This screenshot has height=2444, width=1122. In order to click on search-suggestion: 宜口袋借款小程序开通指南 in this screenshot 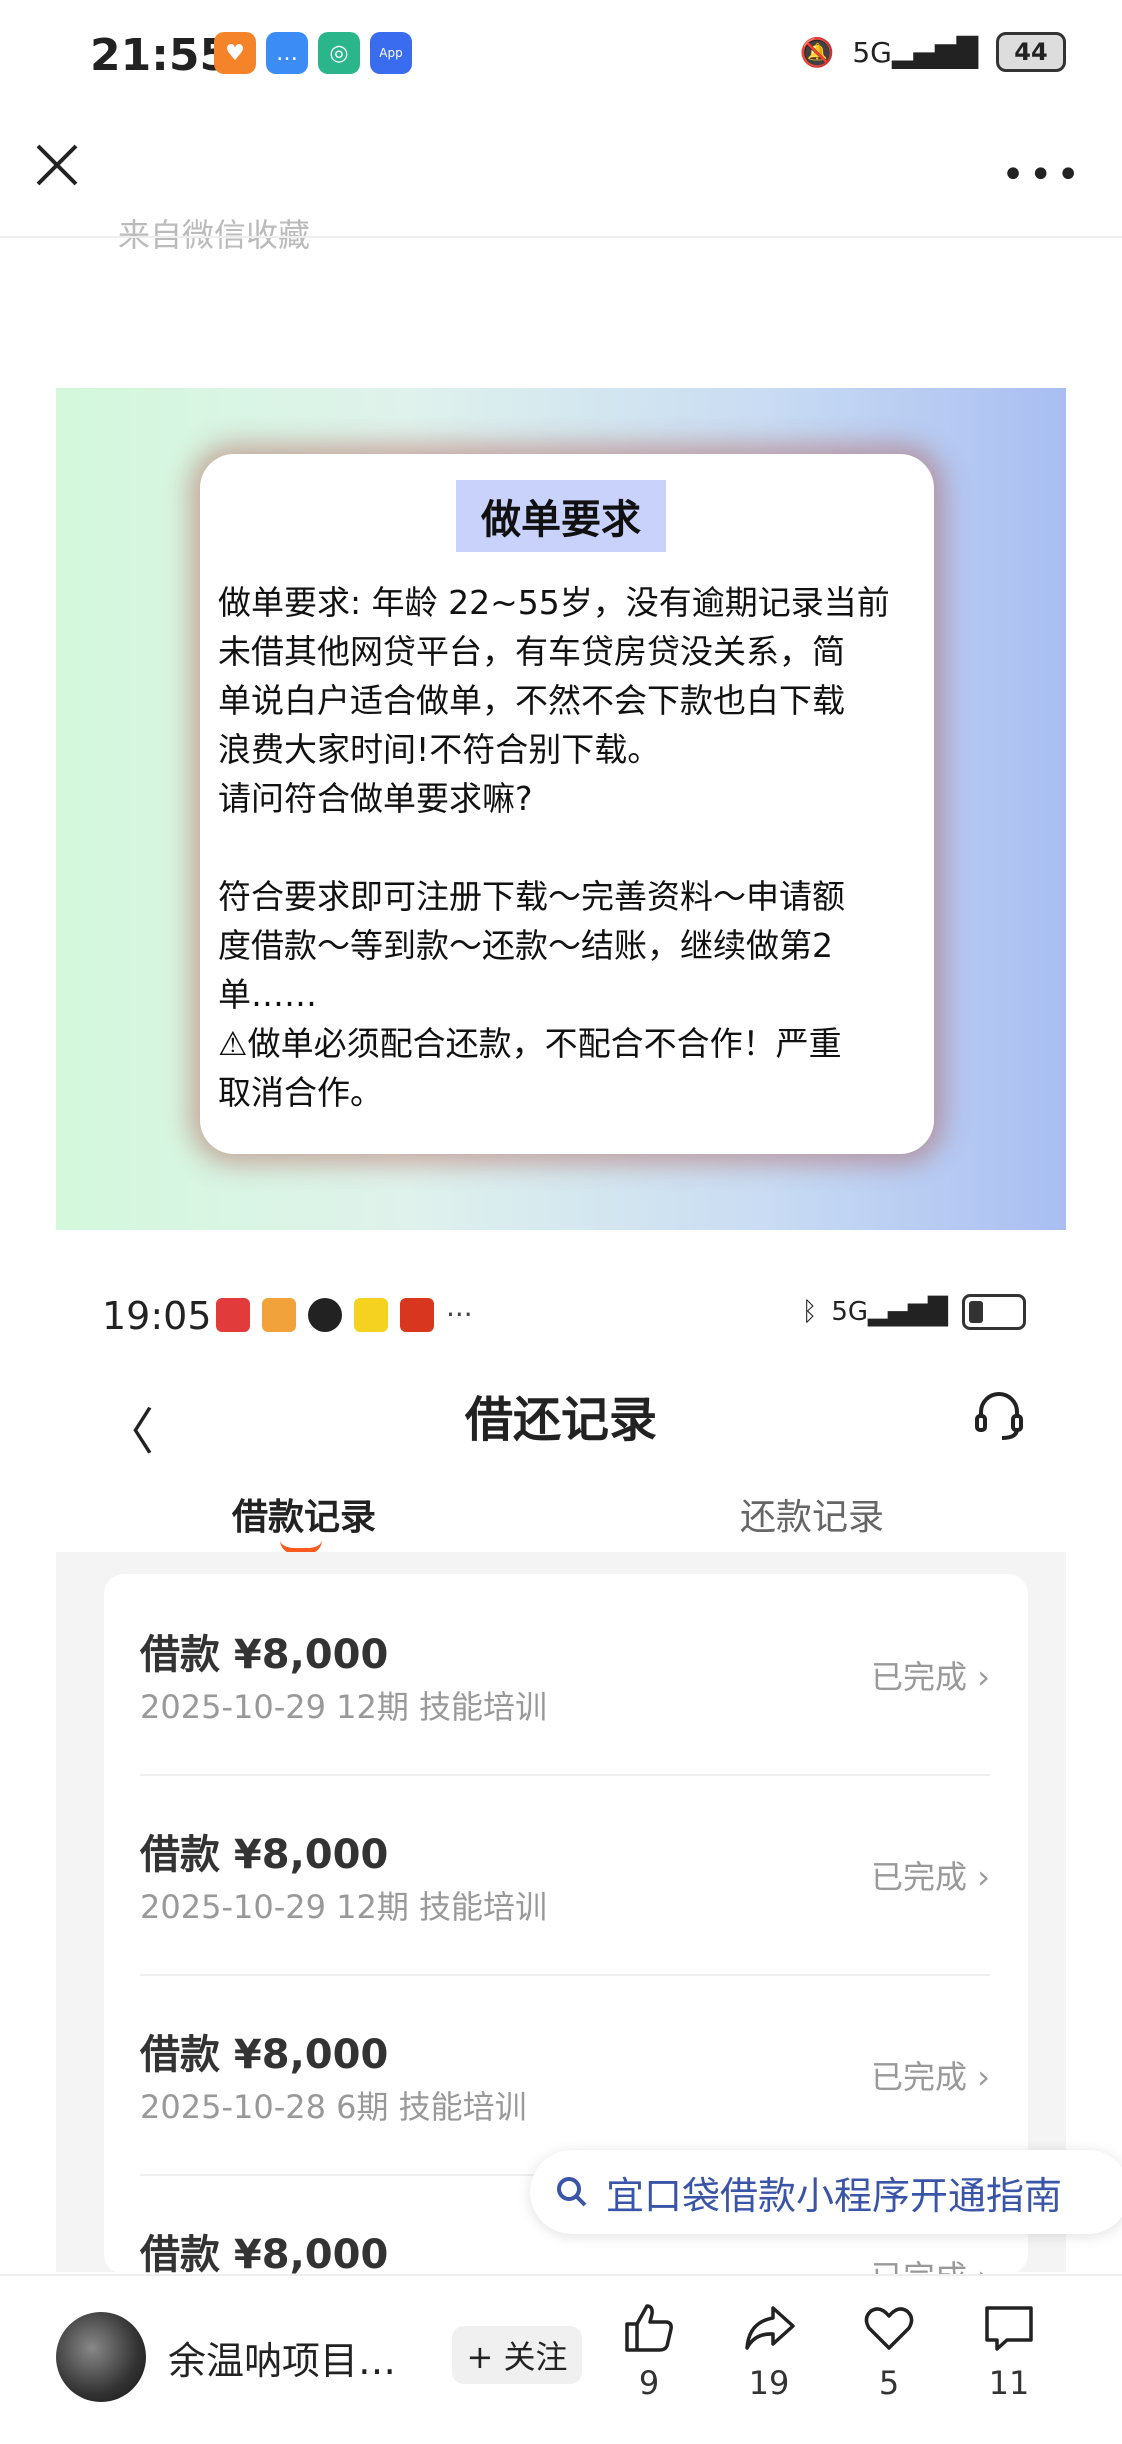, I will do `click(826, 2192)`.